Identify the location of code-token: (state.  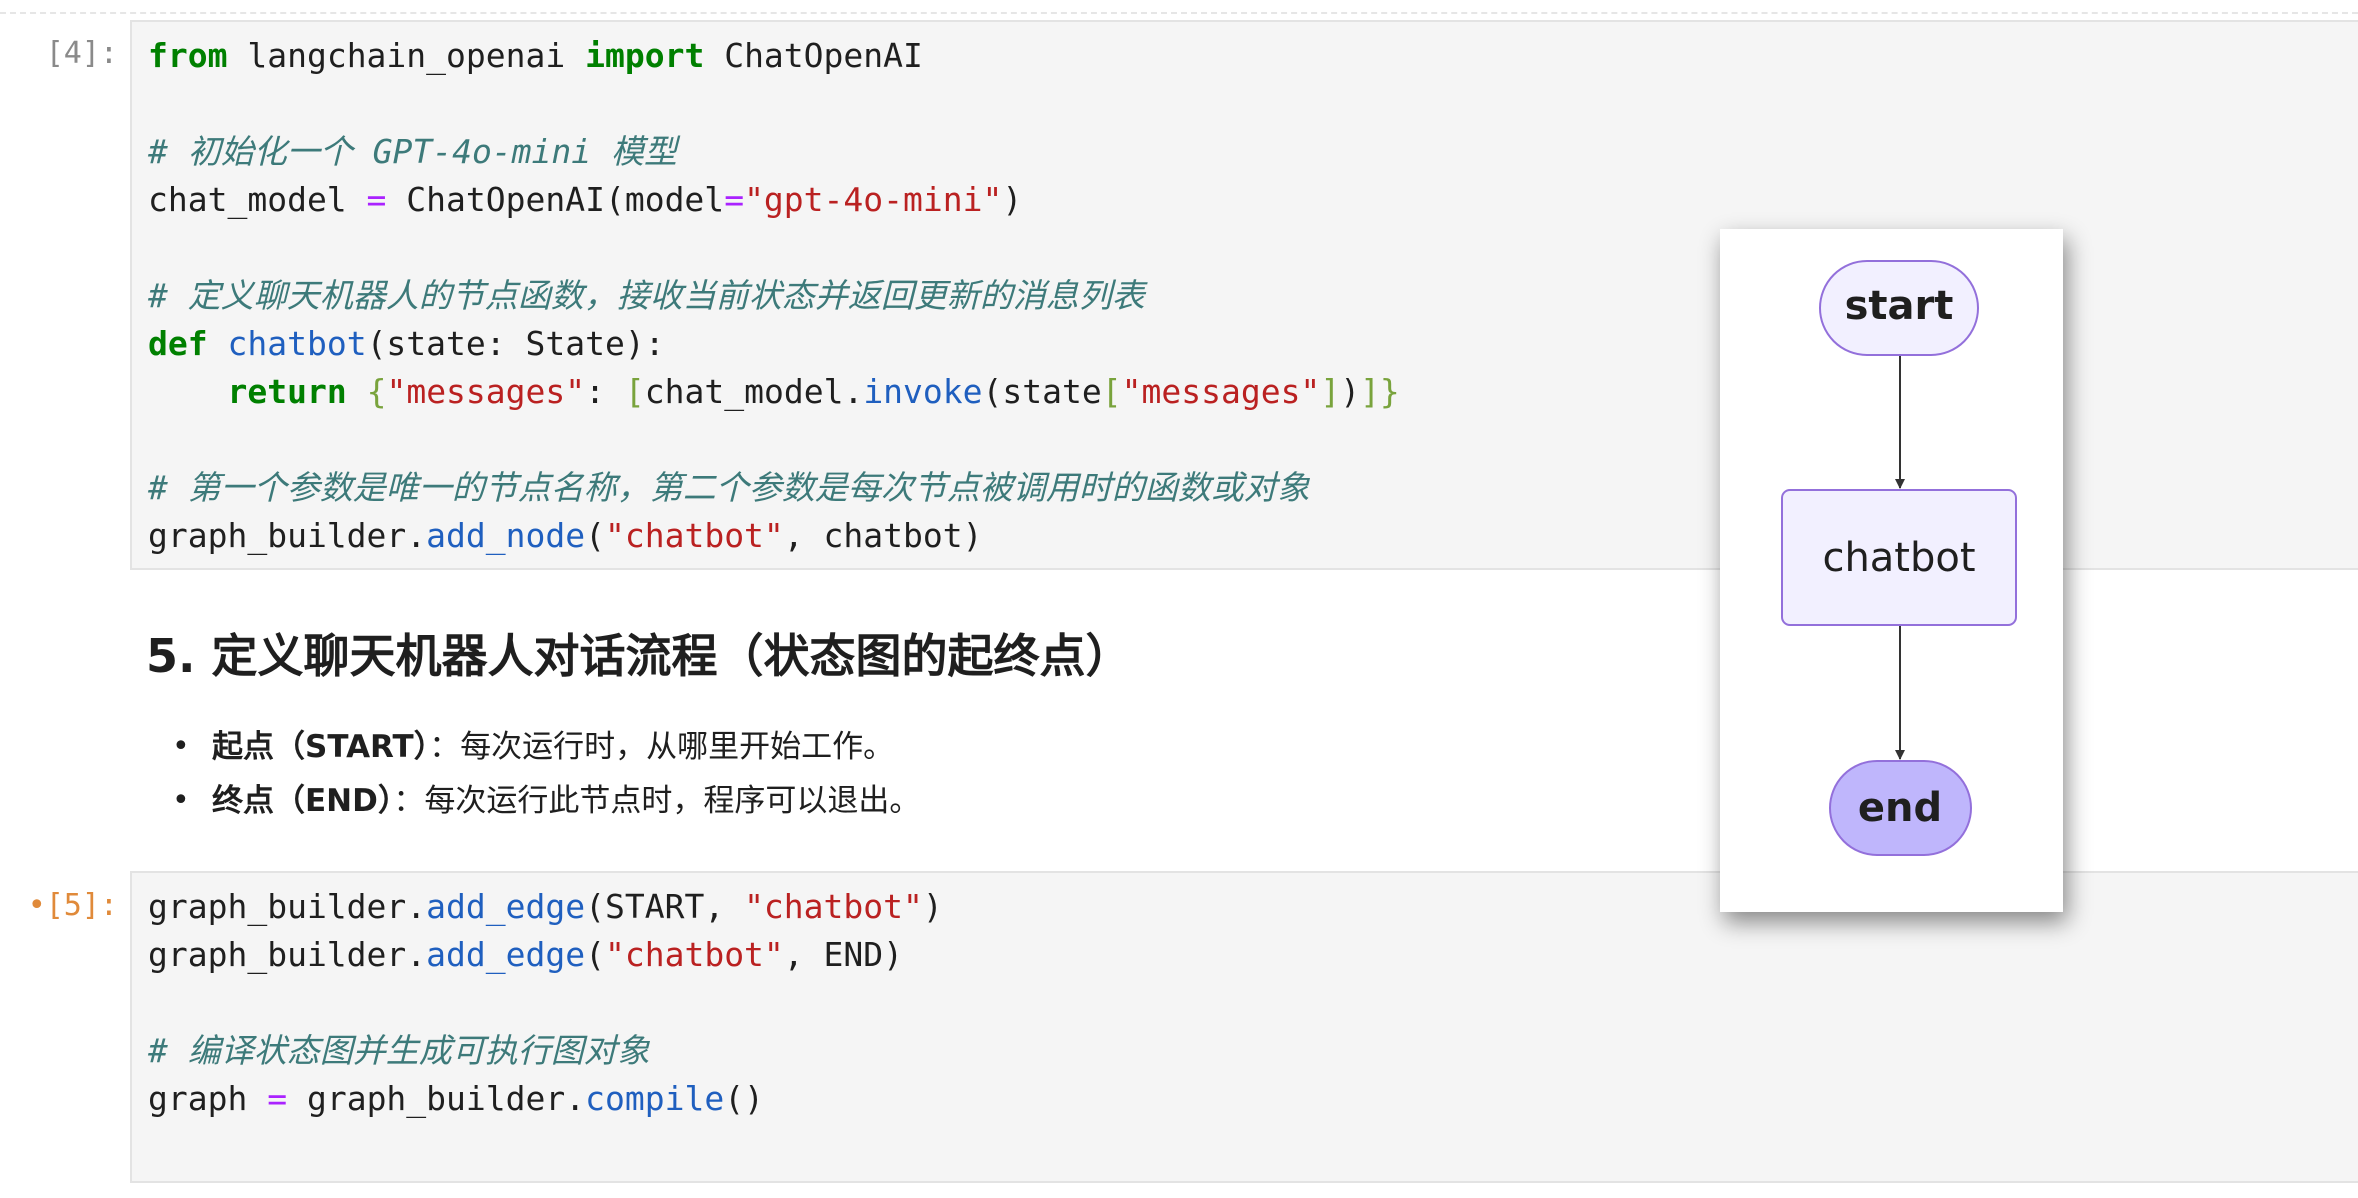
(1042, 391).